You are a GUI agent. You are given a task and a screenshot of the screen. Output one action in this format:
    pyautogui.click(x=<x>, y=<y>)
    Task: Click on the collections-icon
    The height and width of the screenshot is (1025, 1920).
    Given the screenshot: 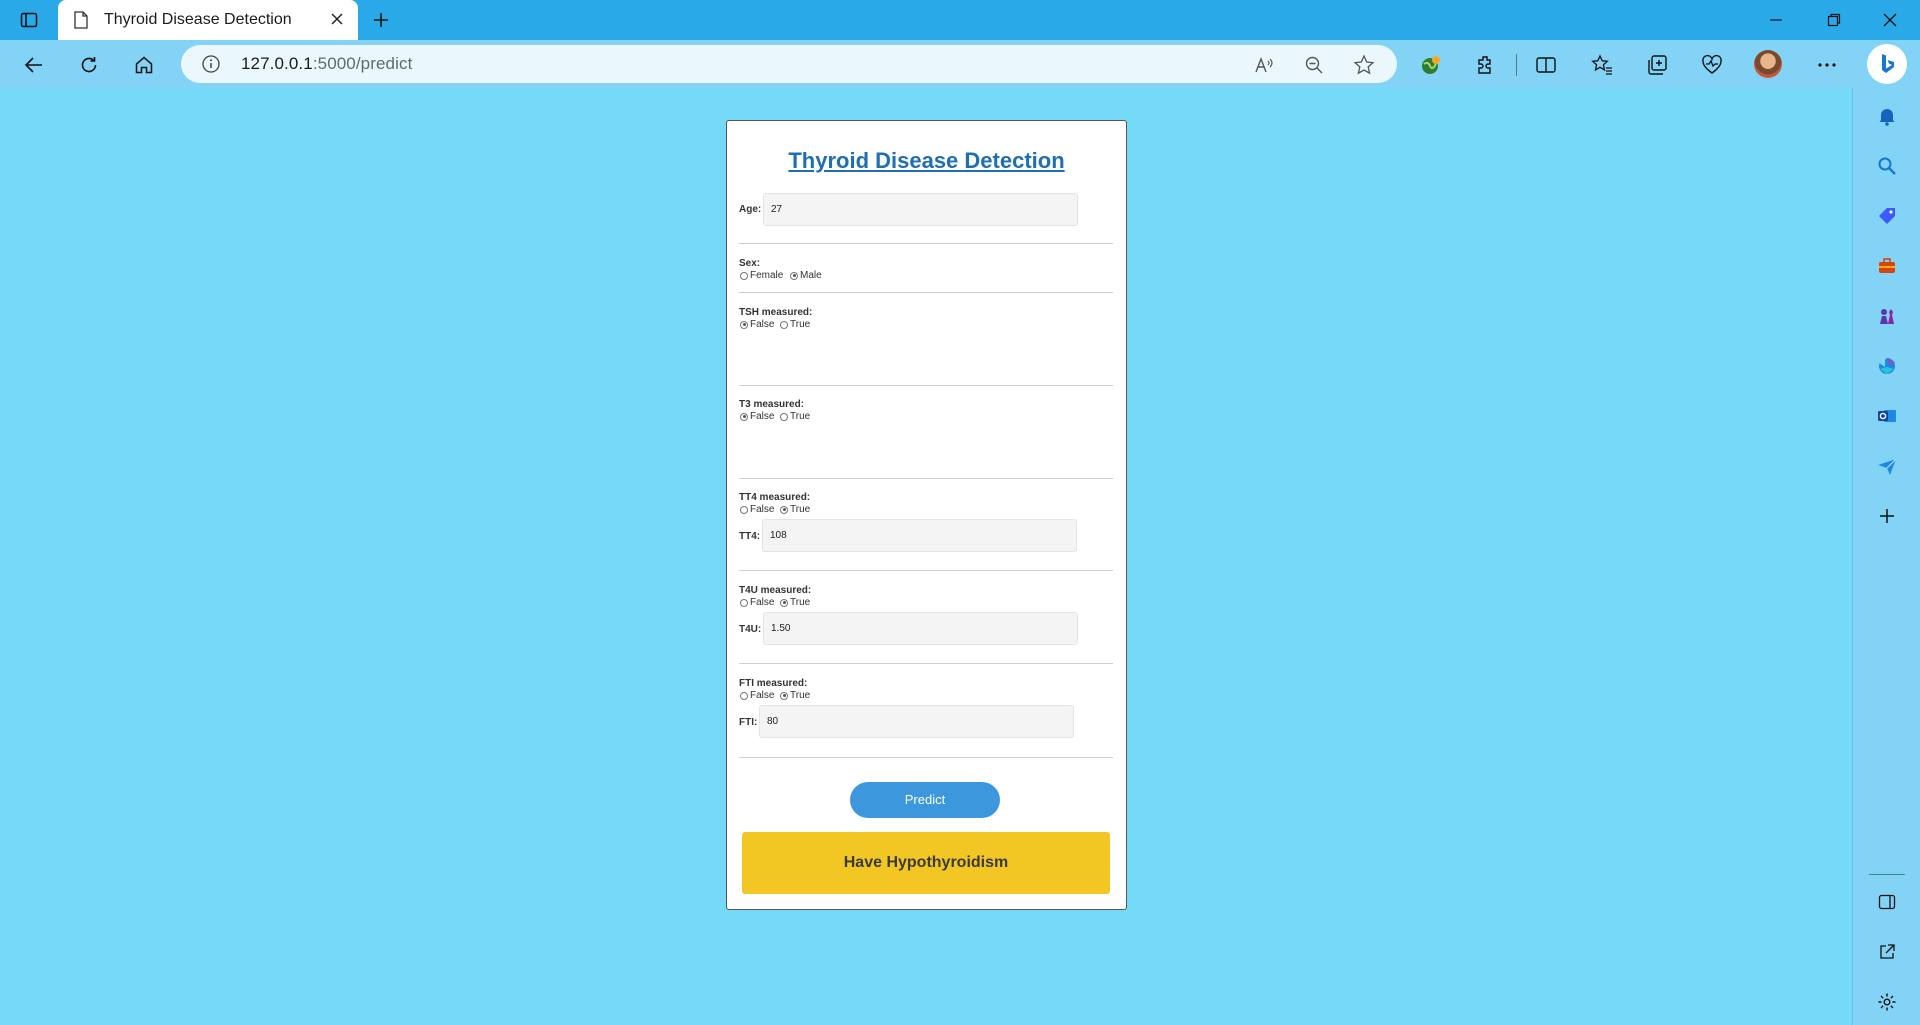 What is the action you would take?
    pyautogui.click(x=1657, y=65)
    